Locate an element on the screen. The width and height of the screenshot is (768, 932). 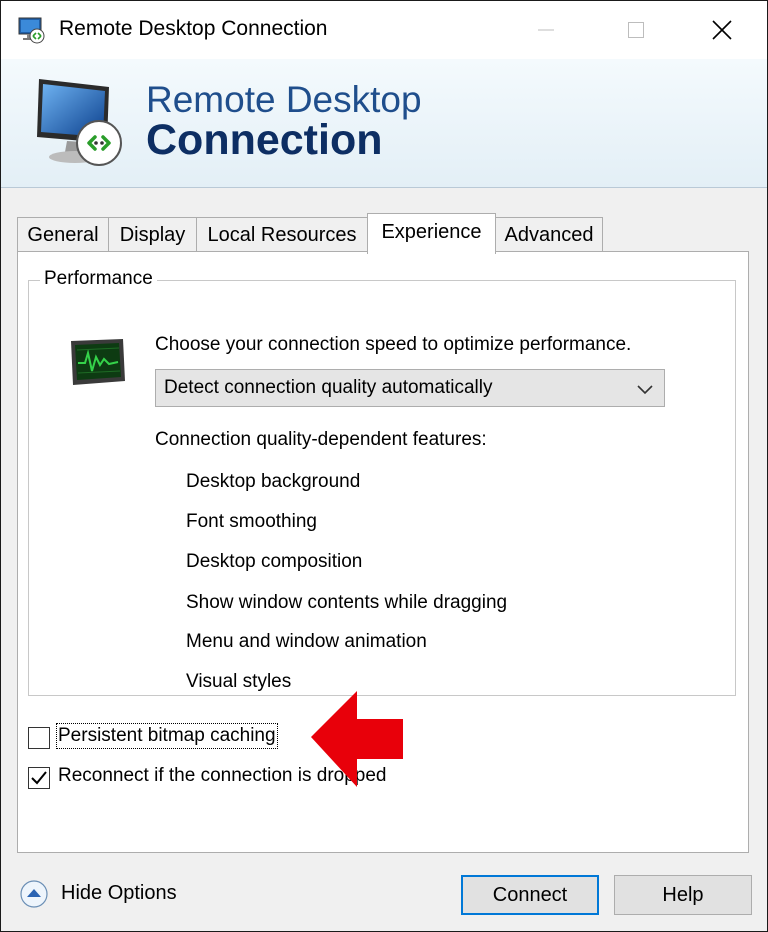
connection-speed-select: Detect connection quality automatically is located at coordinates (410, 388).